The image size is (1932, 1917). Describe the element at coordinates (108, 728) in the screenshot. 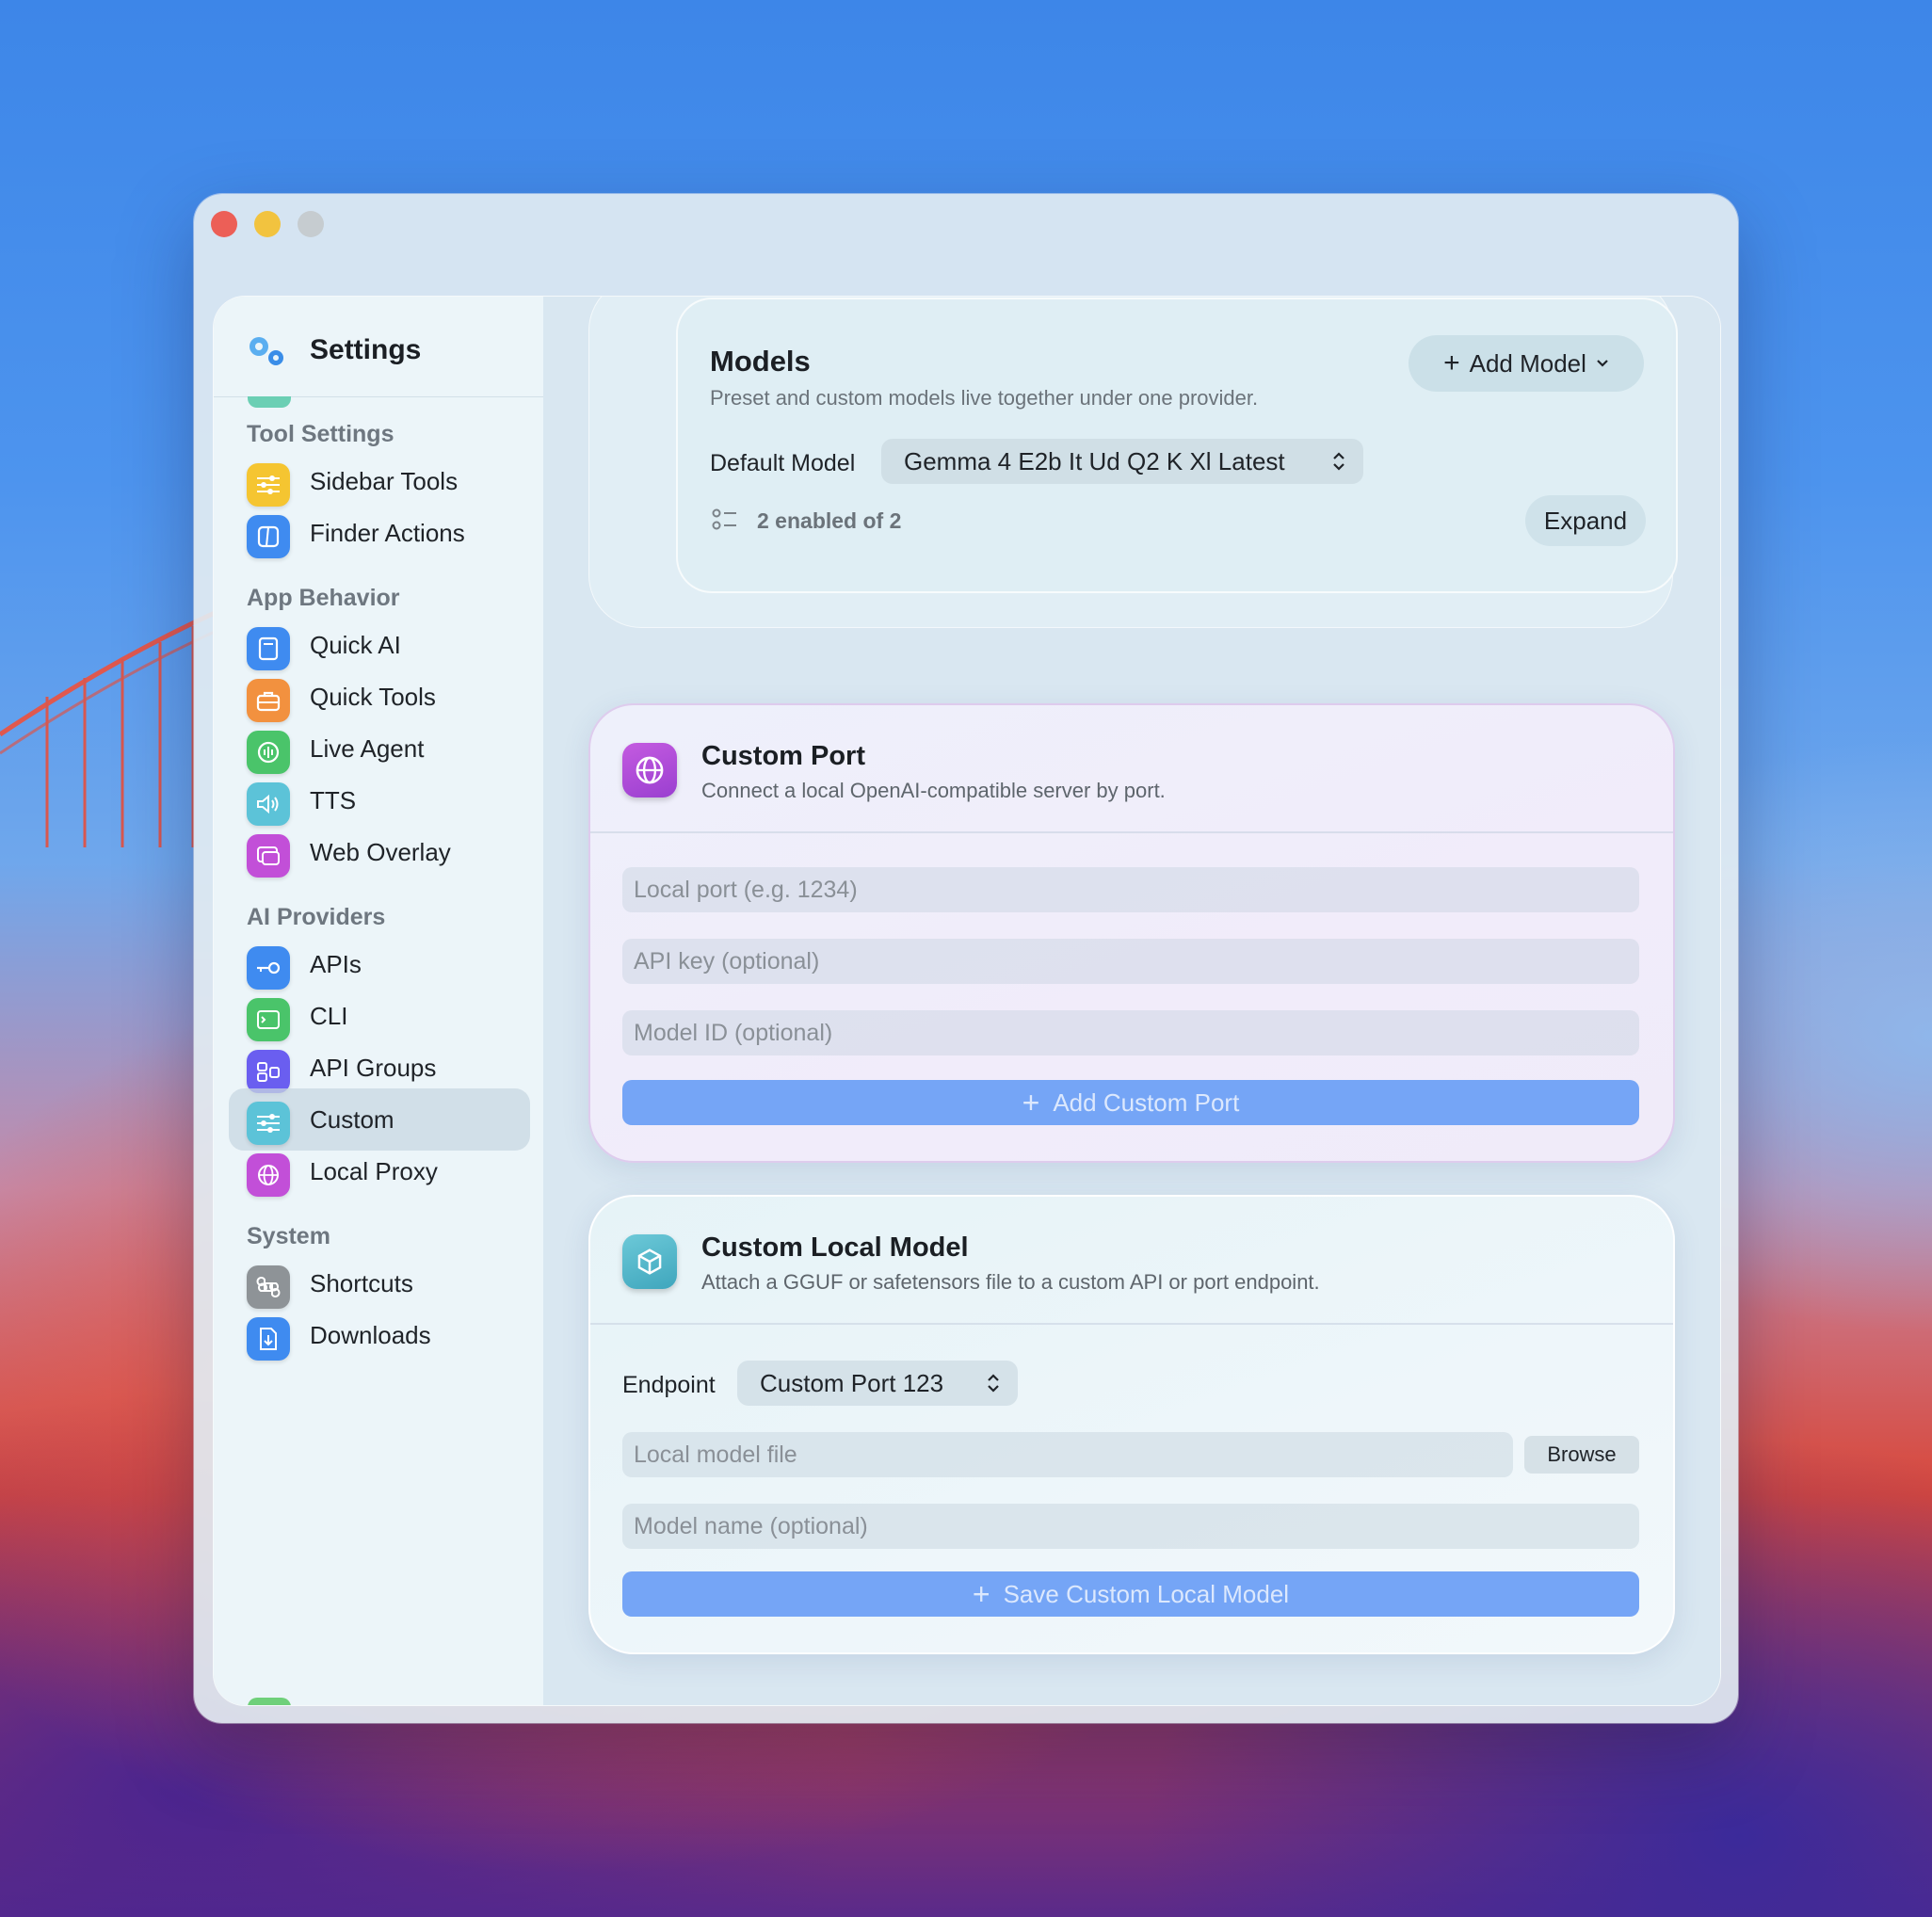

I see `bridge-illustration` at that location.